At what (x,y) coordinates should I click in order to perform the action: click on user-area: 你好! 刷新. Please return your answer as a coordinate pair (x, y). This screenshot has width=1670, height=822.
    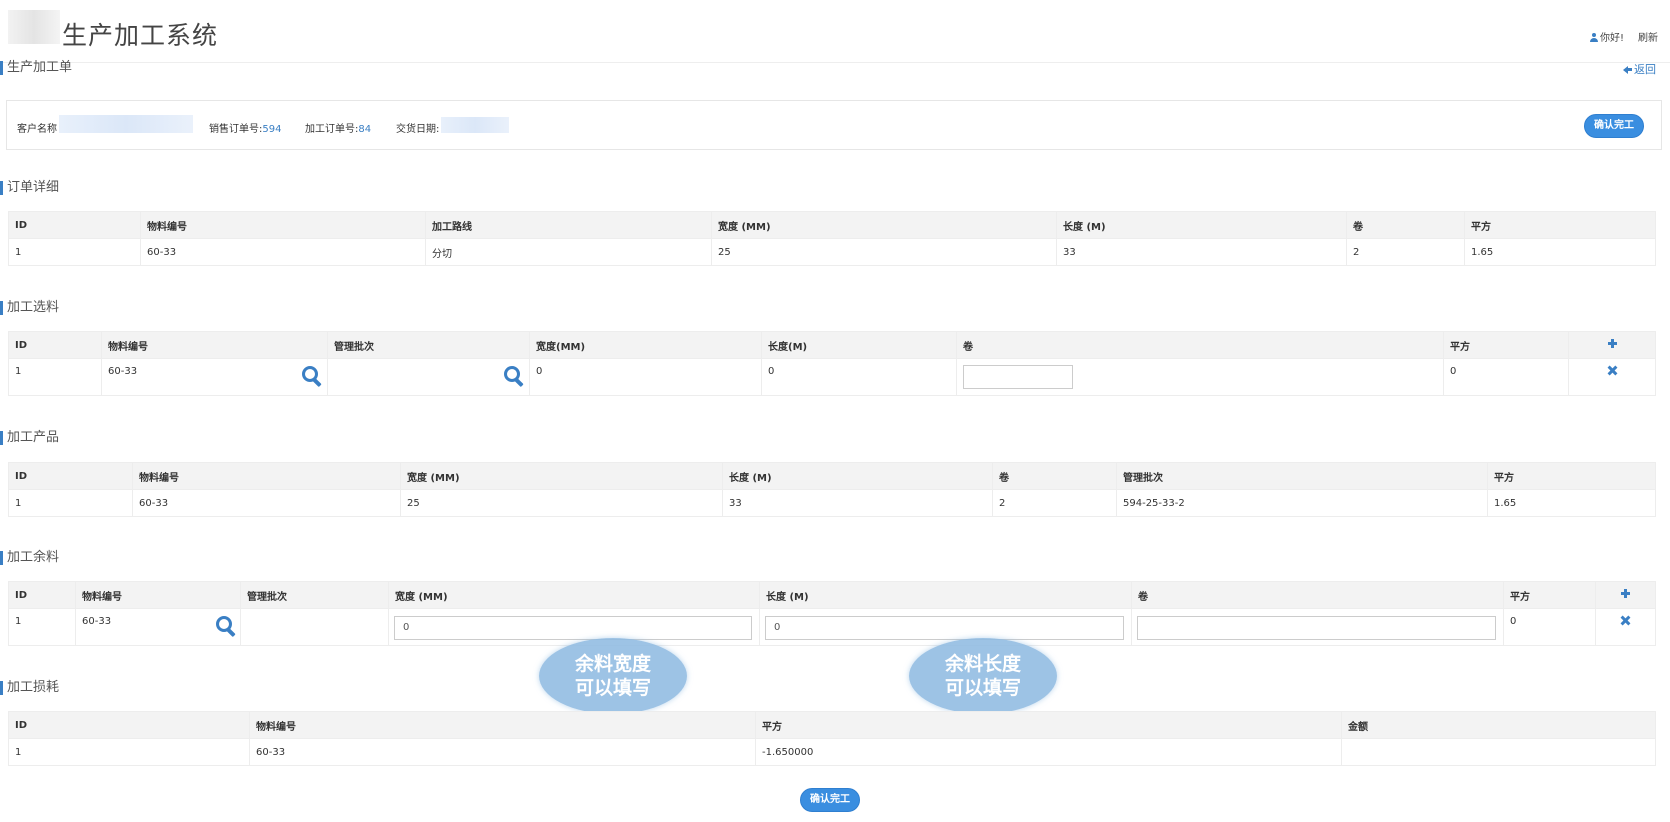
    Looking at the image, I should click on (1623, 36).